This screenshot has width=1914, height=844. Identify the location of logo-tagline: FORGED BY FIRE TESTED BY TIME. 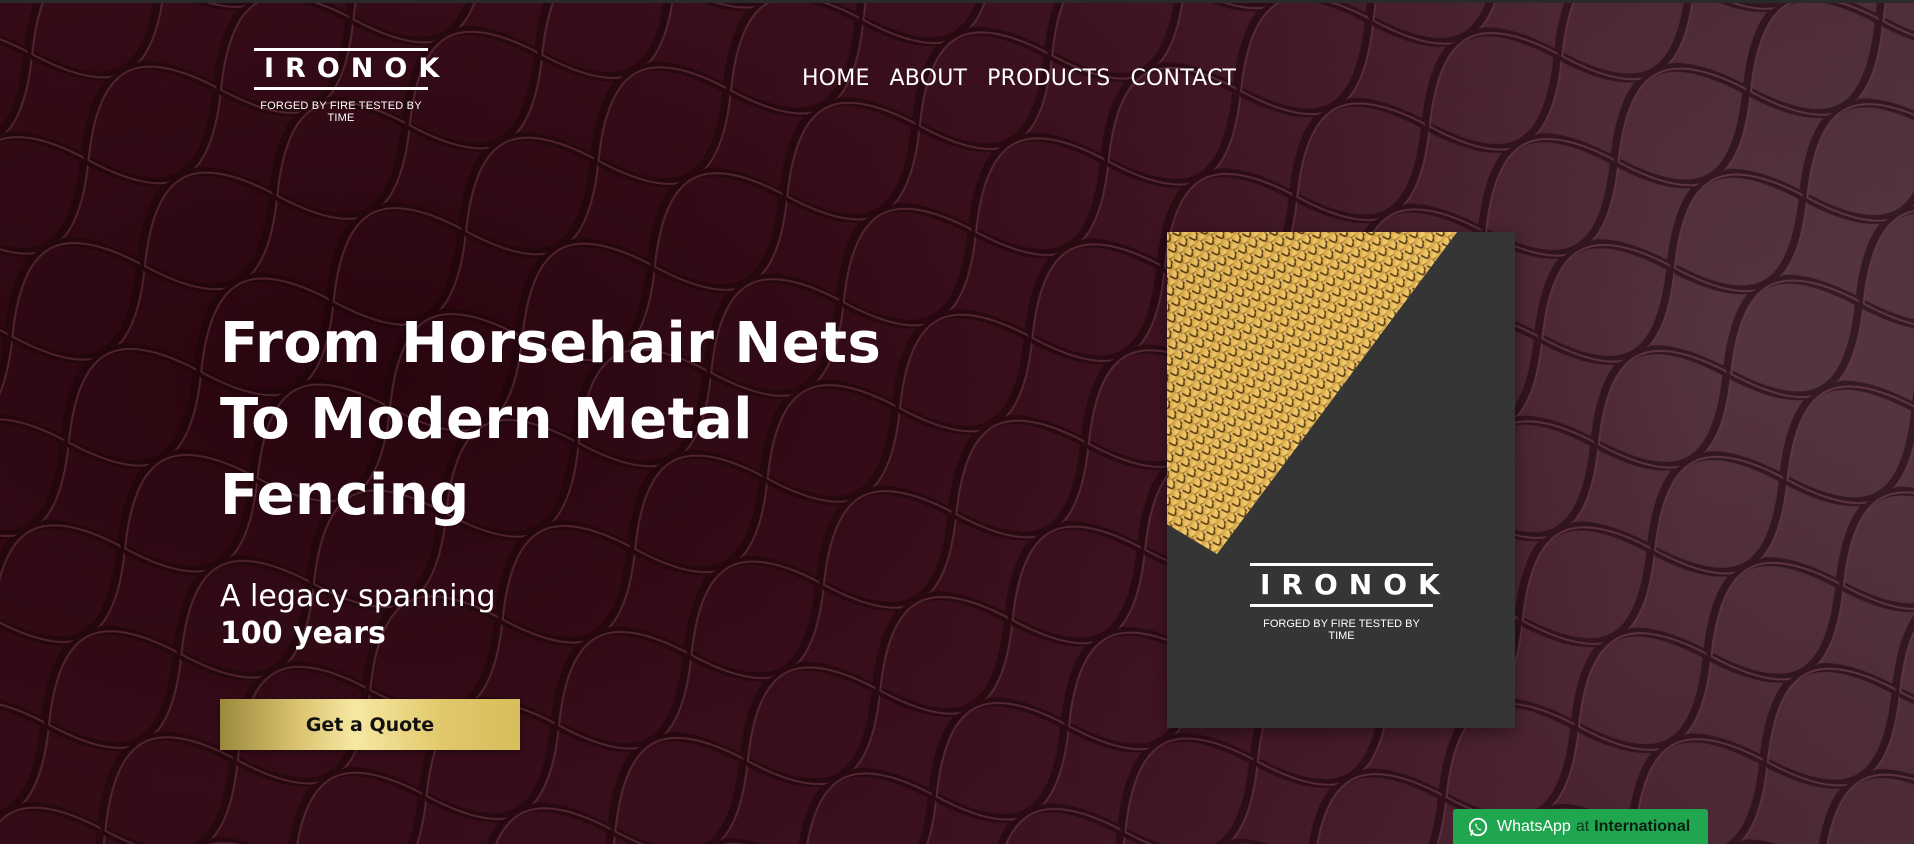
(341, 112).